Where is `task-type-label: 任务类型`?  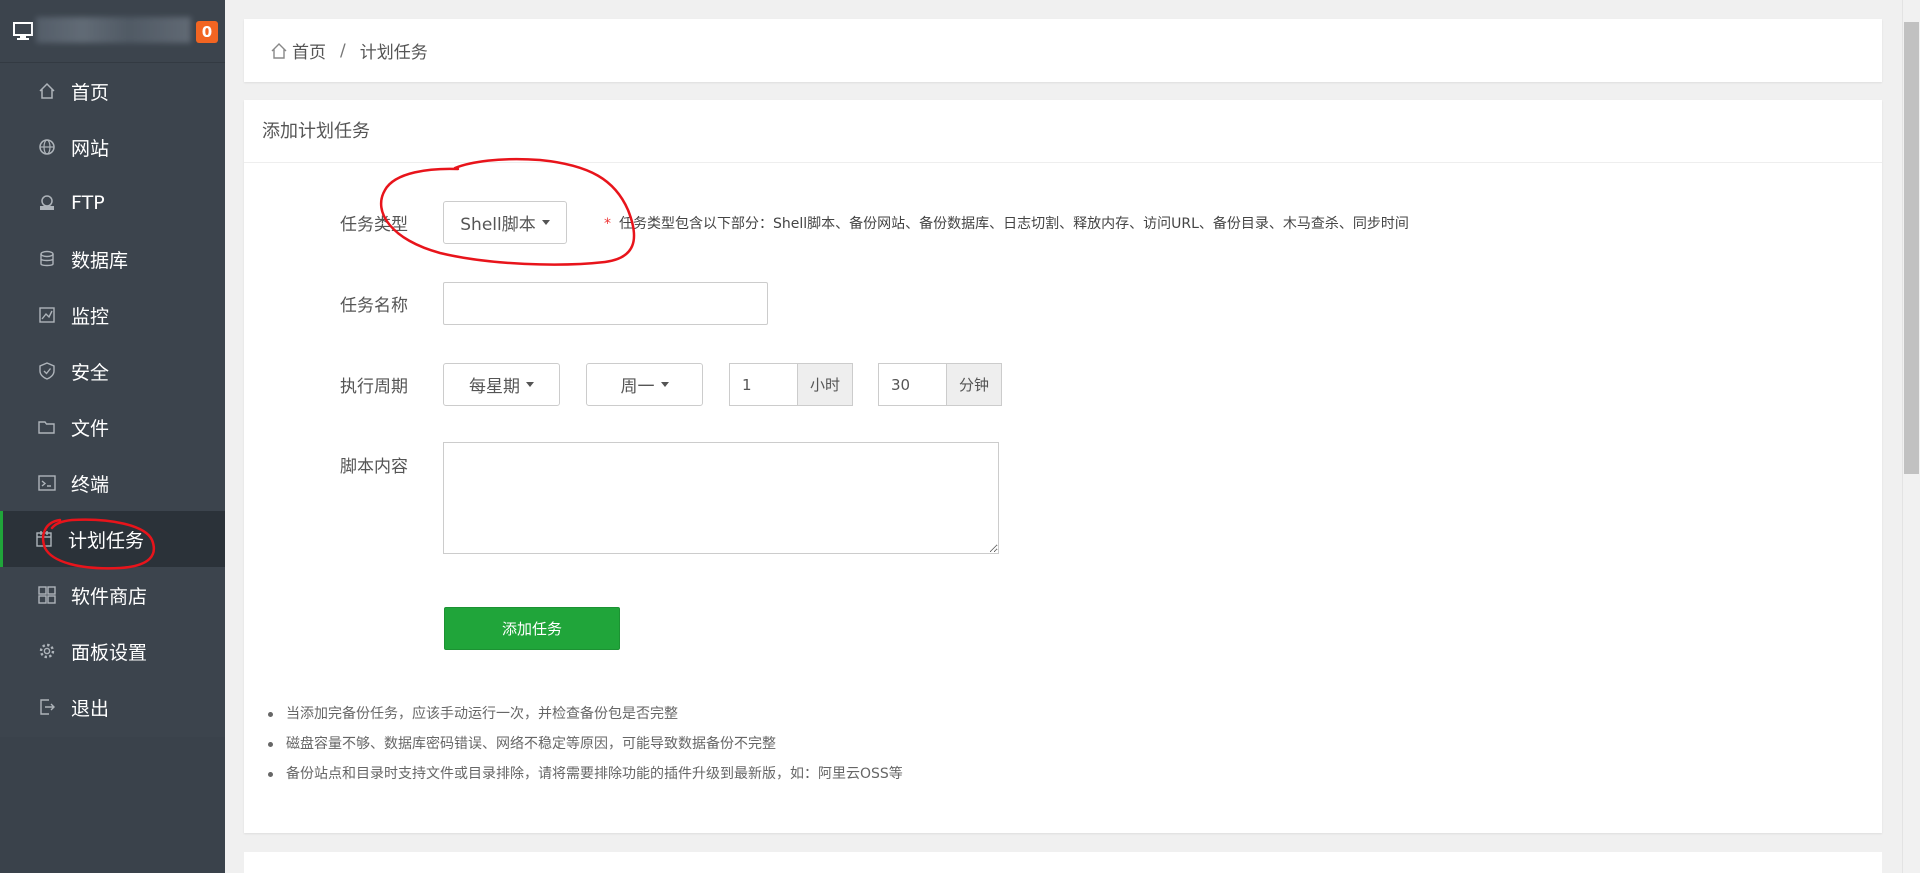
task-type-label: 任务类型 is located at coordinates (374, 225).